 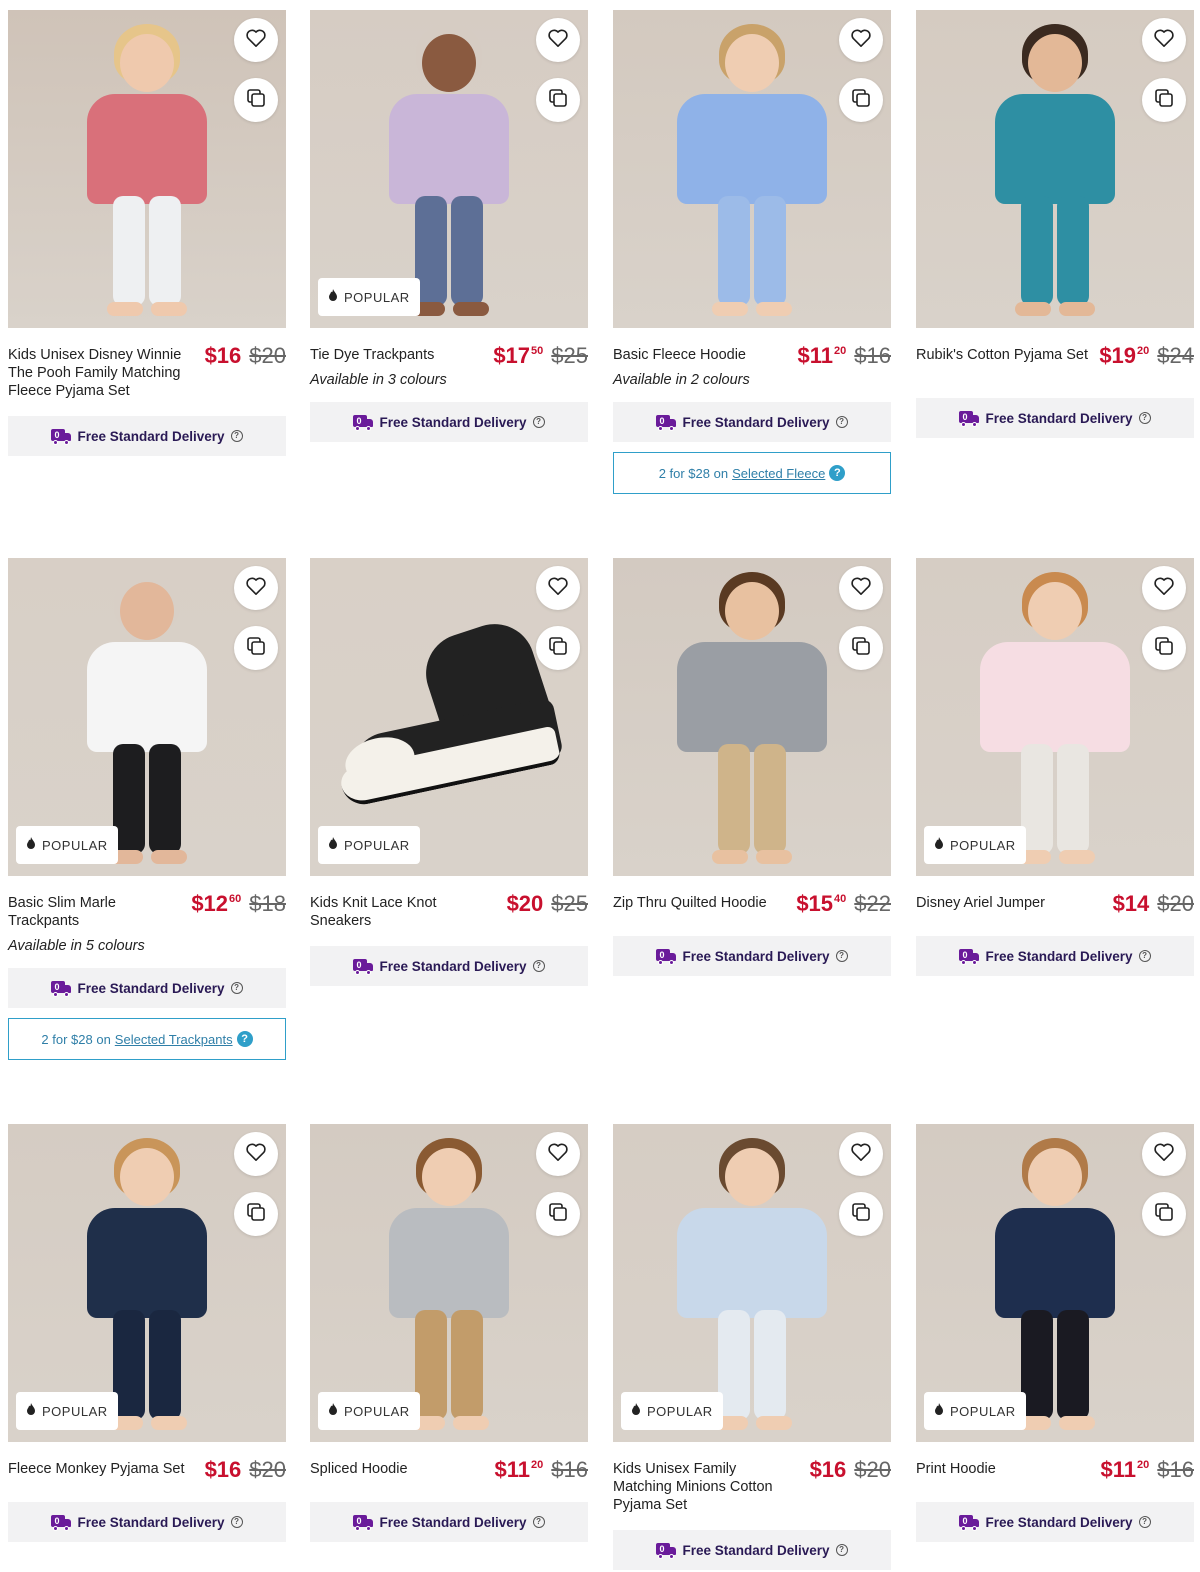 I want to click on price-block: $11 20 $16, so click(x=844, y=356).